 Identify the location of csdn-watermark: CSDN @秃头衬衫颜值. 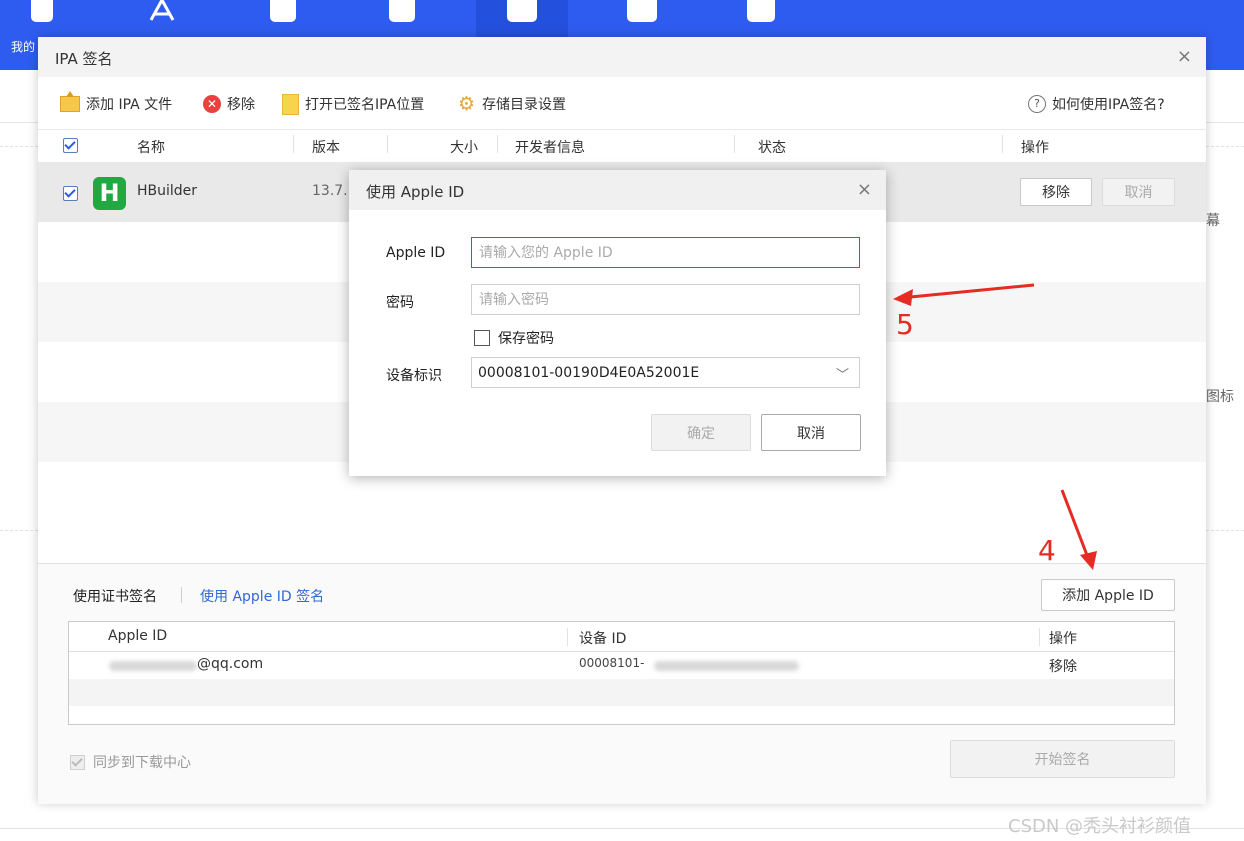
(1100, 826).